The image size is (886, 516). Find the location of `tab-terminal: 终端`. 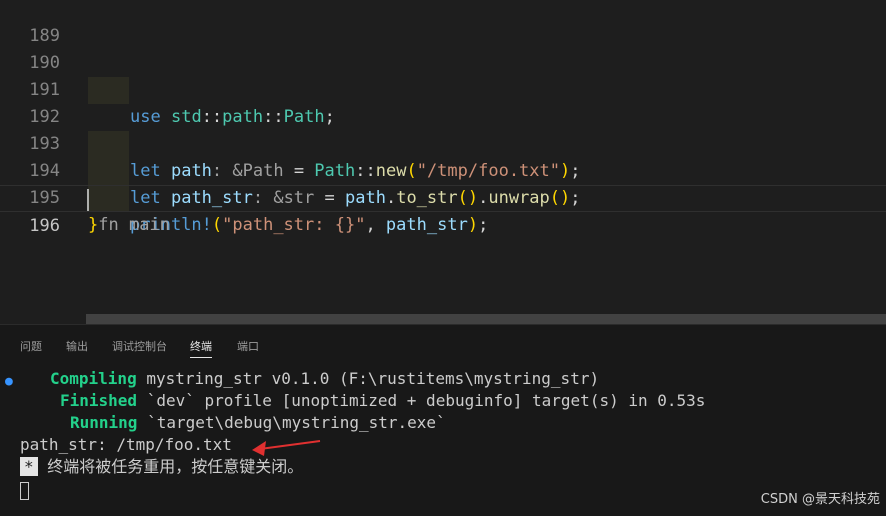

tab-terminal: 终端 is located at coordinates (201, 348).